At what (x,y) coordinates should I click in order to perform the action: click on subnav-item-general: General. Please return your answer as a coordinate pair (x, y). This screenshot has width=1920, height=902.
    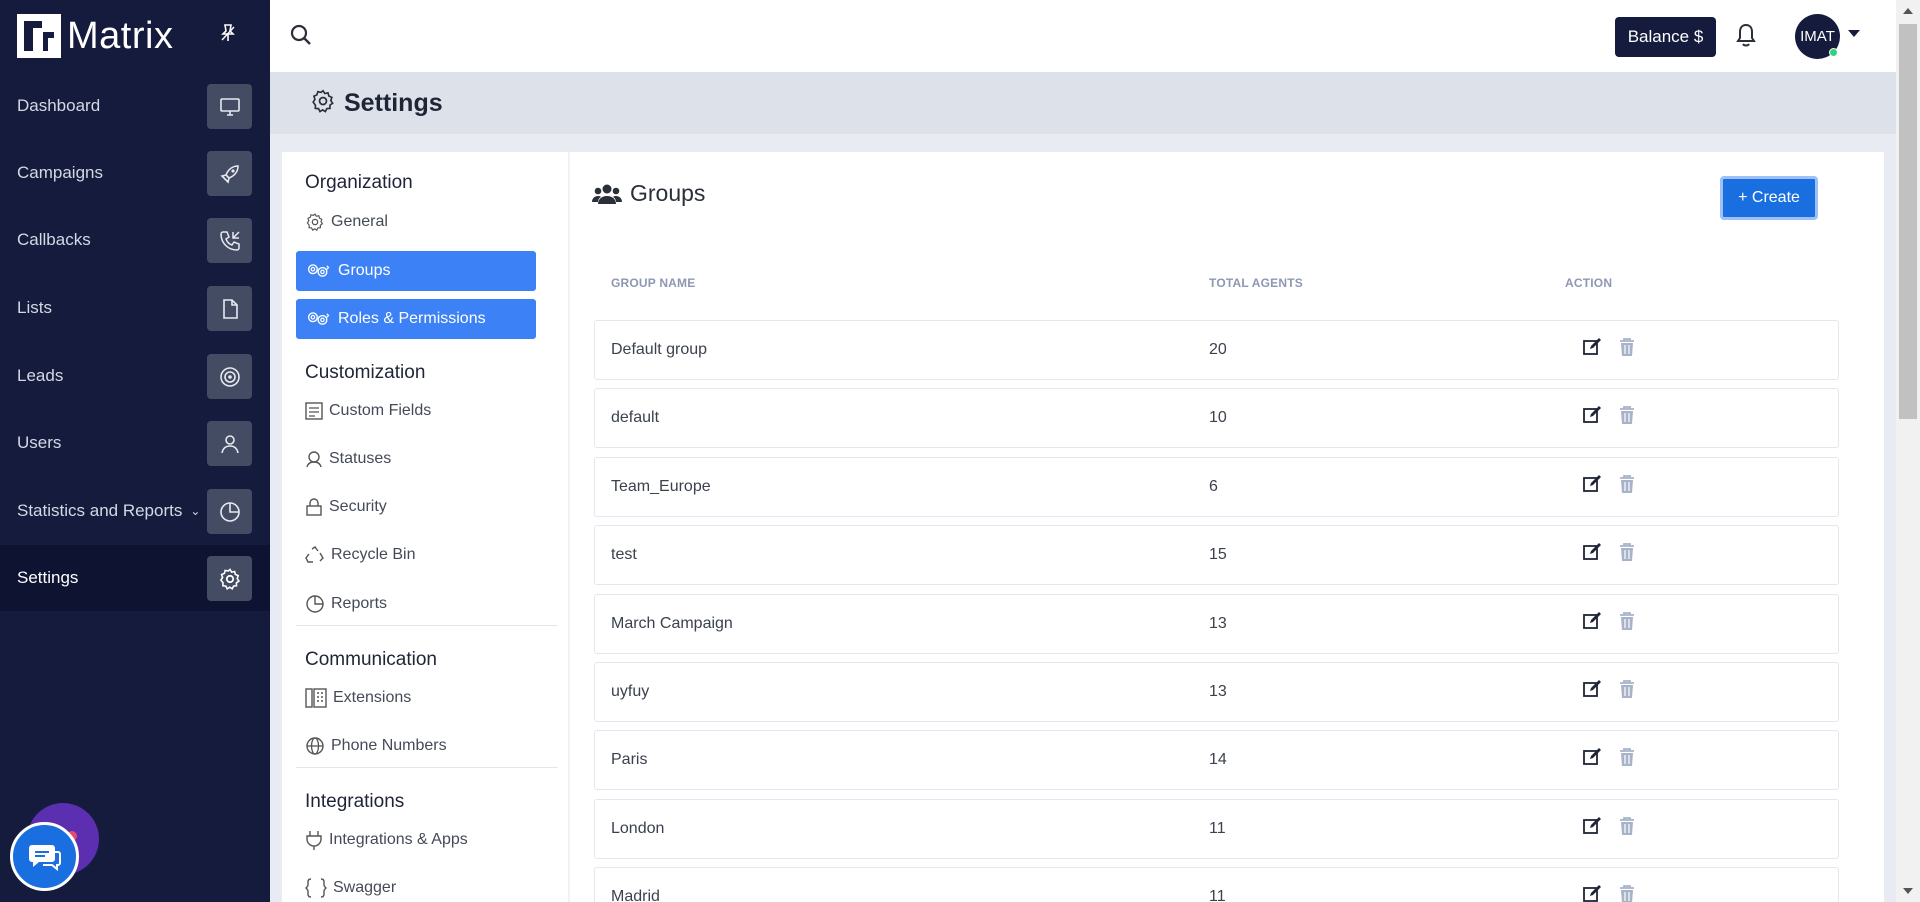
    Looking at the image, I should click on (346, 222).